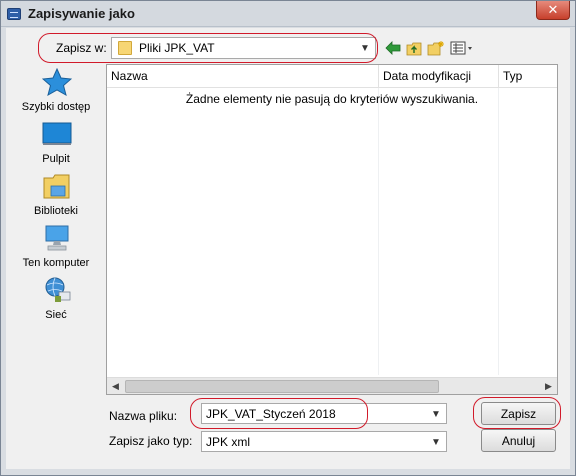  Describe the element at coordinates (324, 441) in the screenshot. I see `filetype-dropdown: JPK xml ▼` at that location.